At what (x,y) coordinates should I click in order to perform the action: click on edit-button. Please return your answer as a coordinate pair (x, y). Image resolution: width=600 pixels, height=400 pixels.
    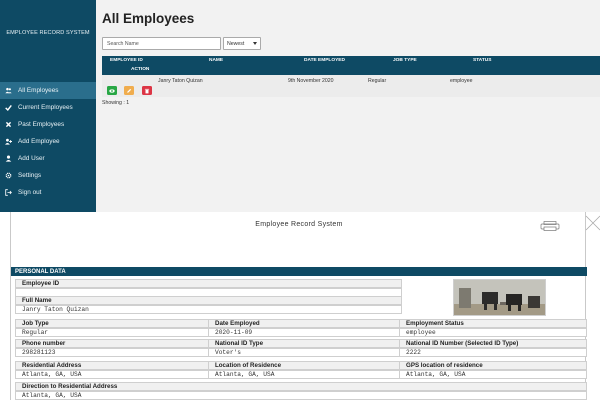
    Looking at the image, I should click on (129, 90).